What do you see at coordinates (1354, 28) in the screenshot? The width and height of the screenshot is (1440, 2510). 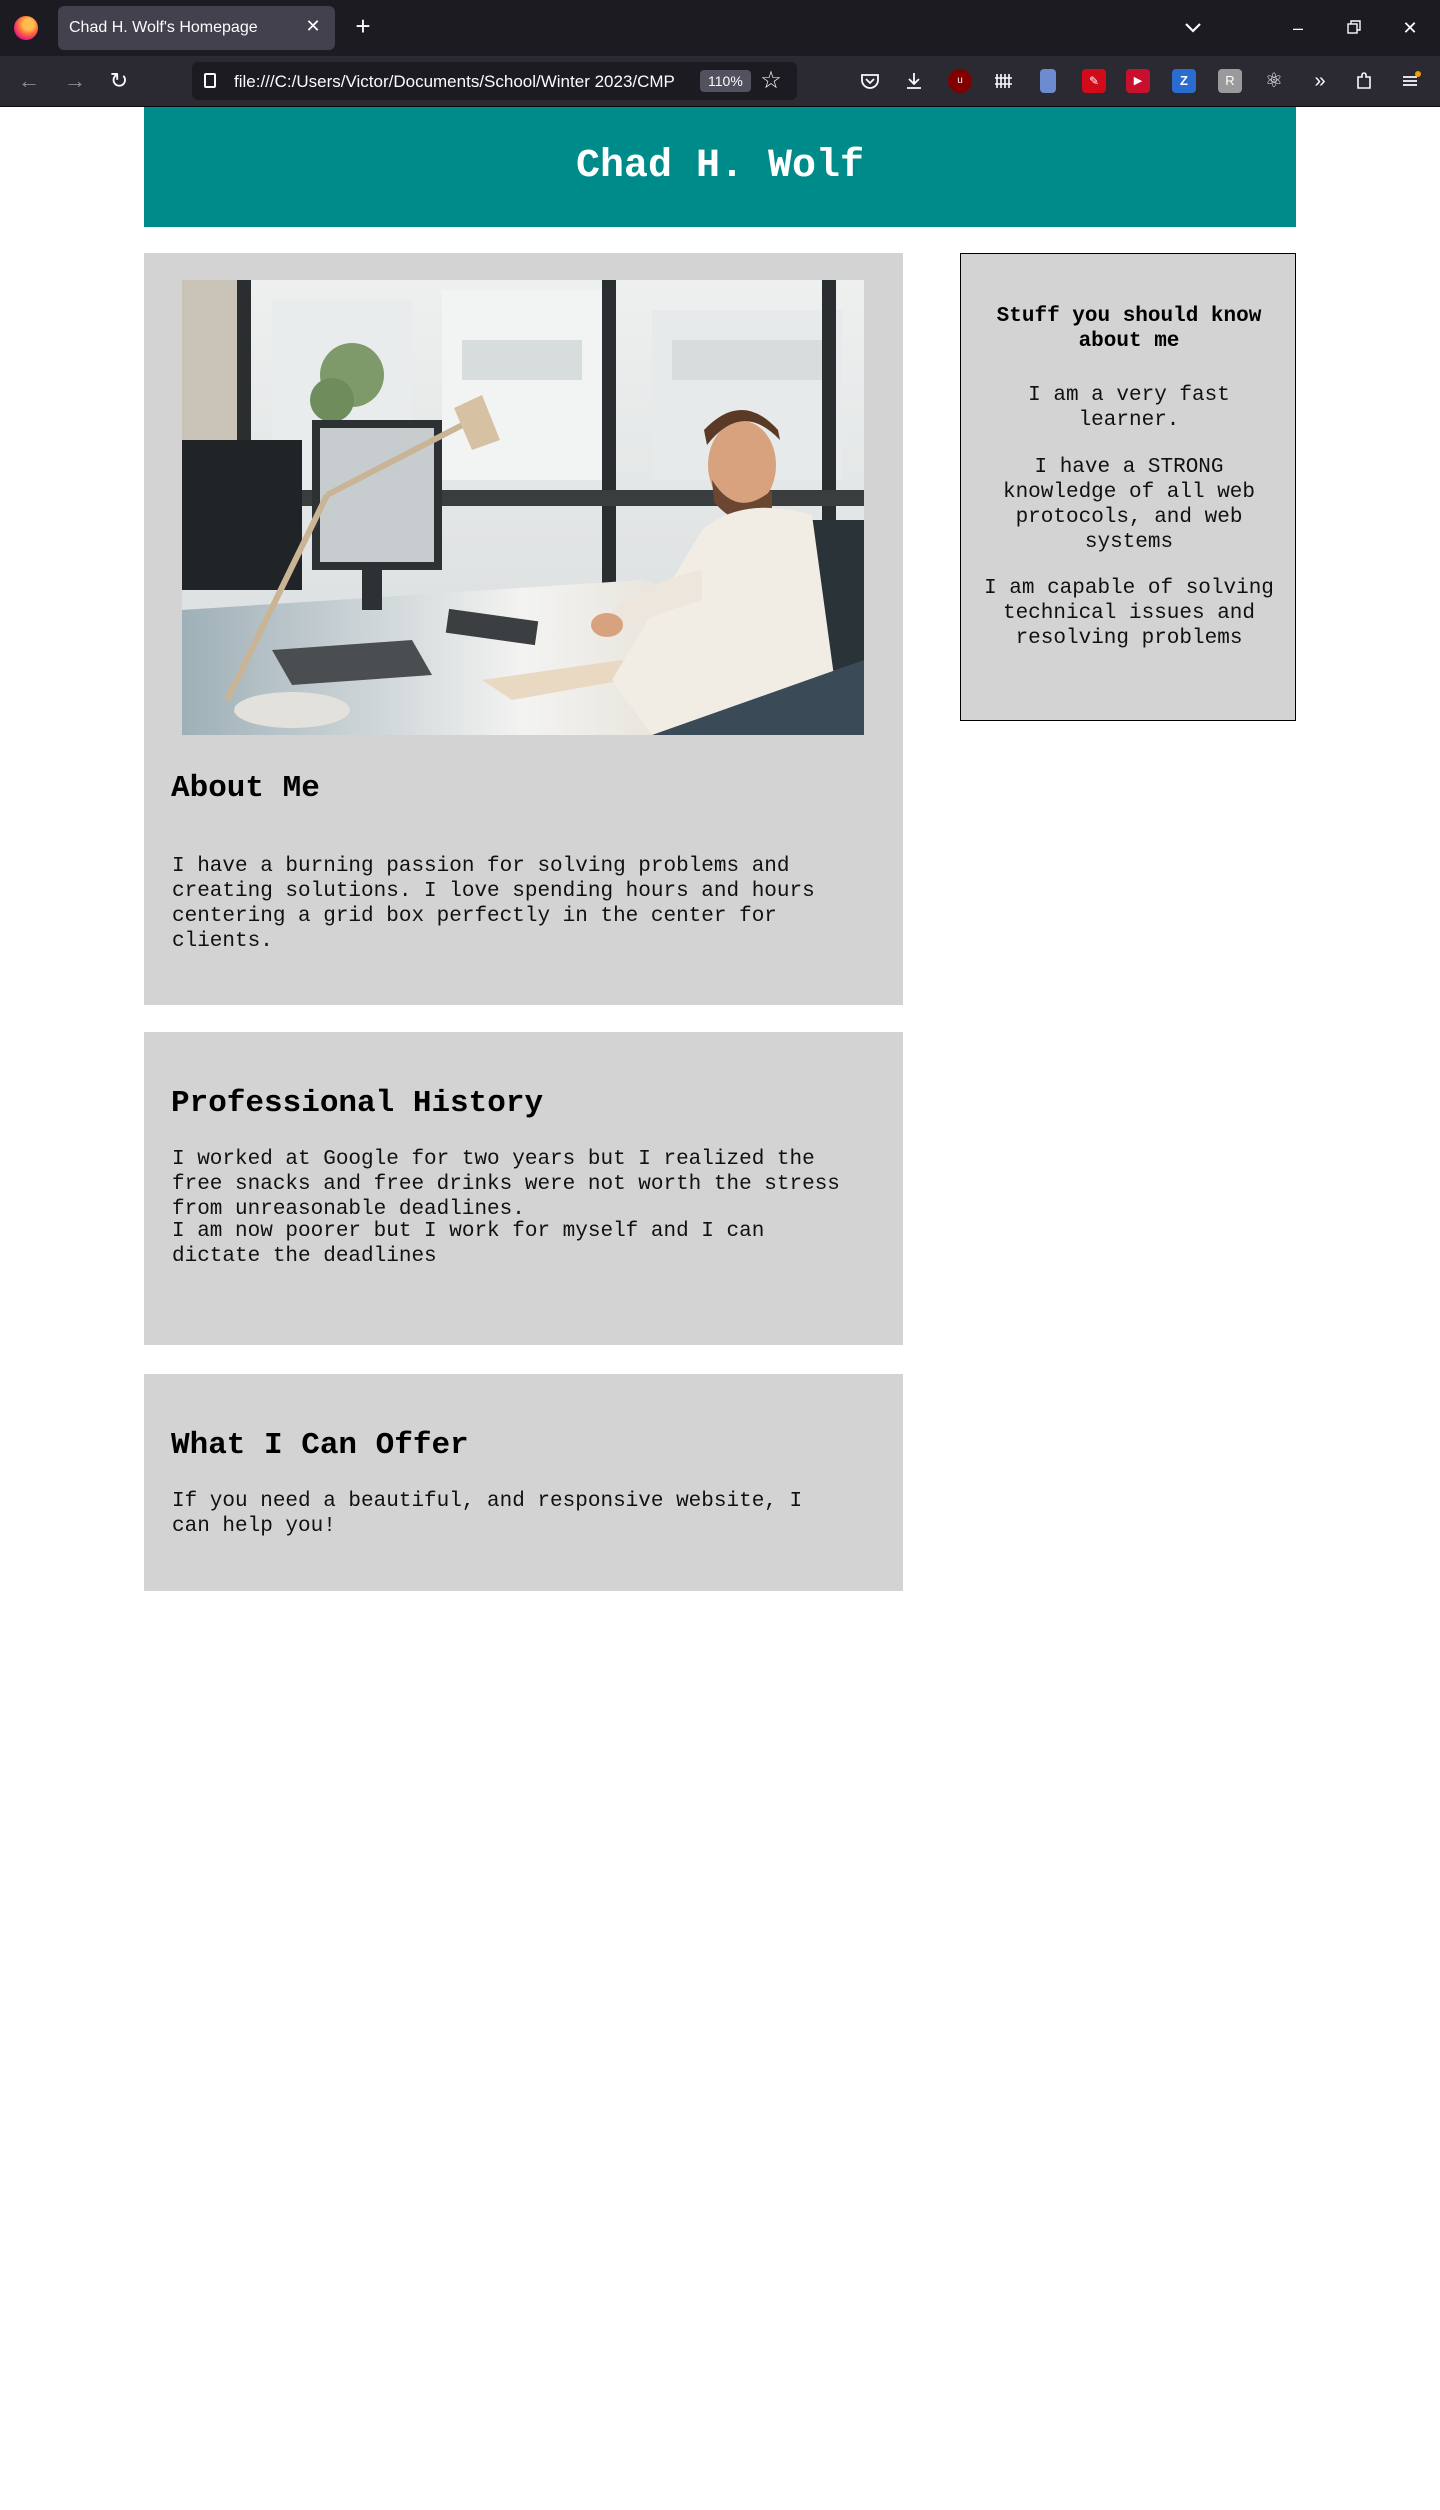 I see `restore-window-icon` at bounding box center [1354, 28].